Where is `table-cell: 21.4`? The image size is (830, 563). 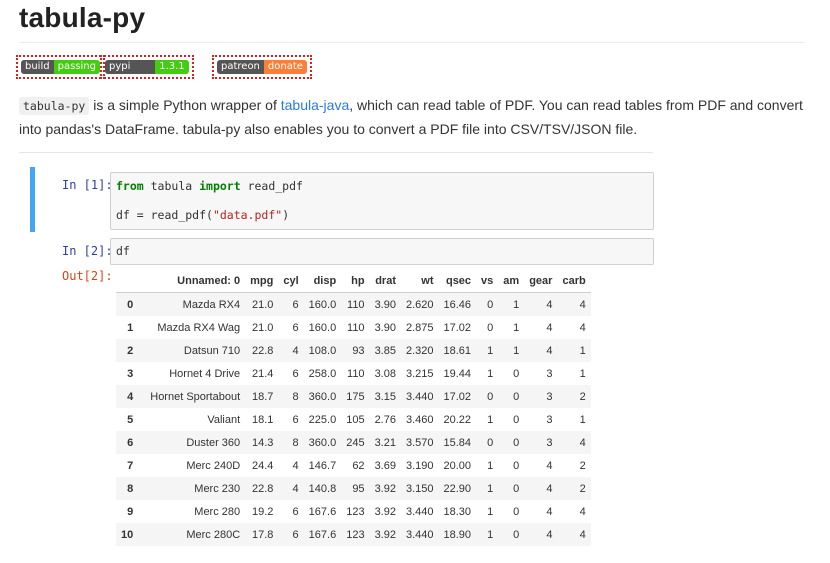
table-cell: 21.4 is located at coordinates (262, 373).